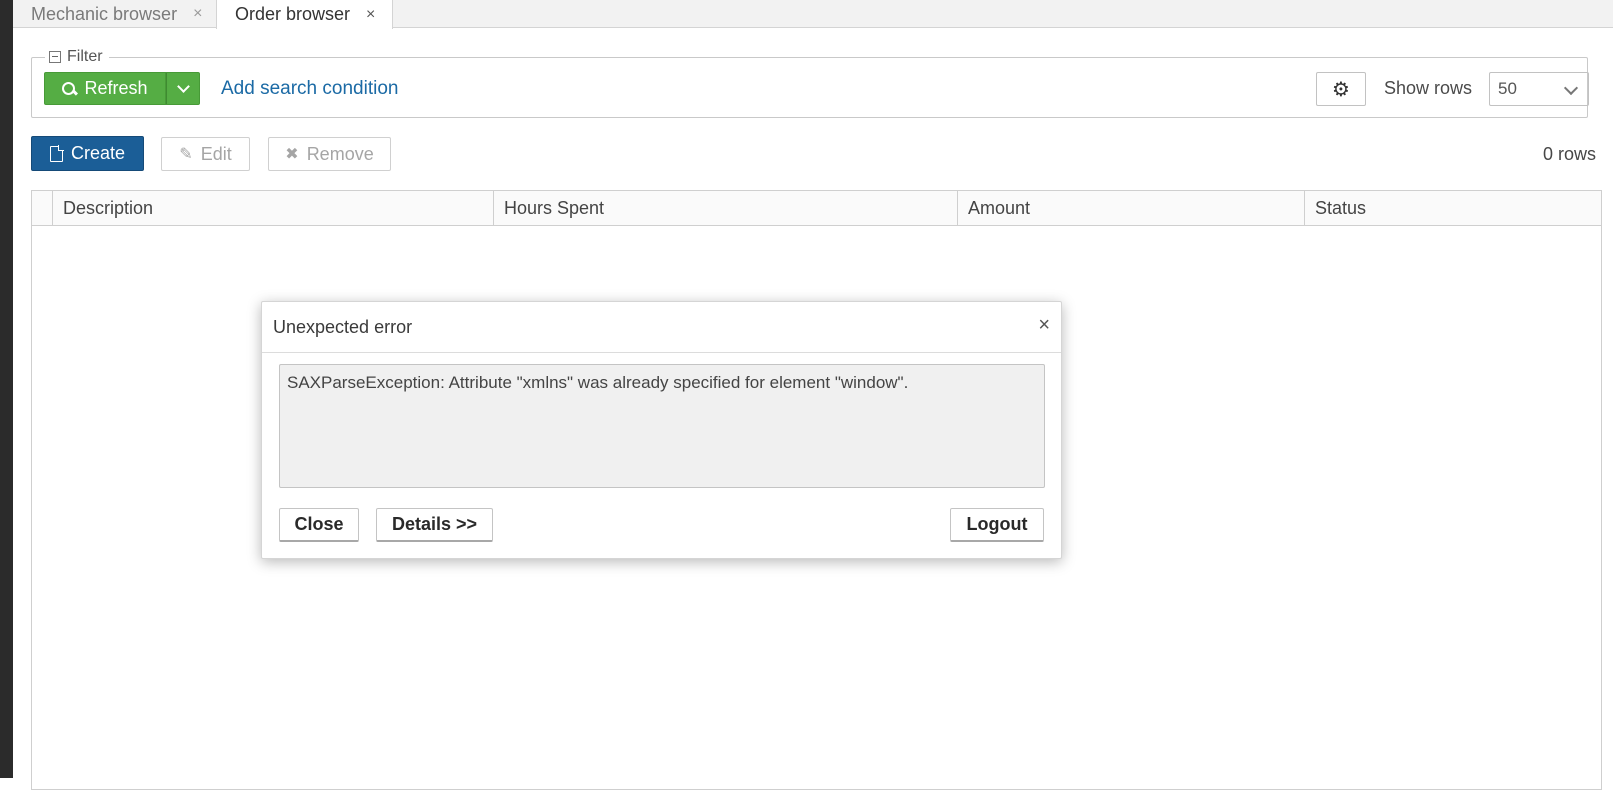 The width and height of the screenshot is (1613, 790). I want to click on settings-button: ⚙, so click(1341, 89).